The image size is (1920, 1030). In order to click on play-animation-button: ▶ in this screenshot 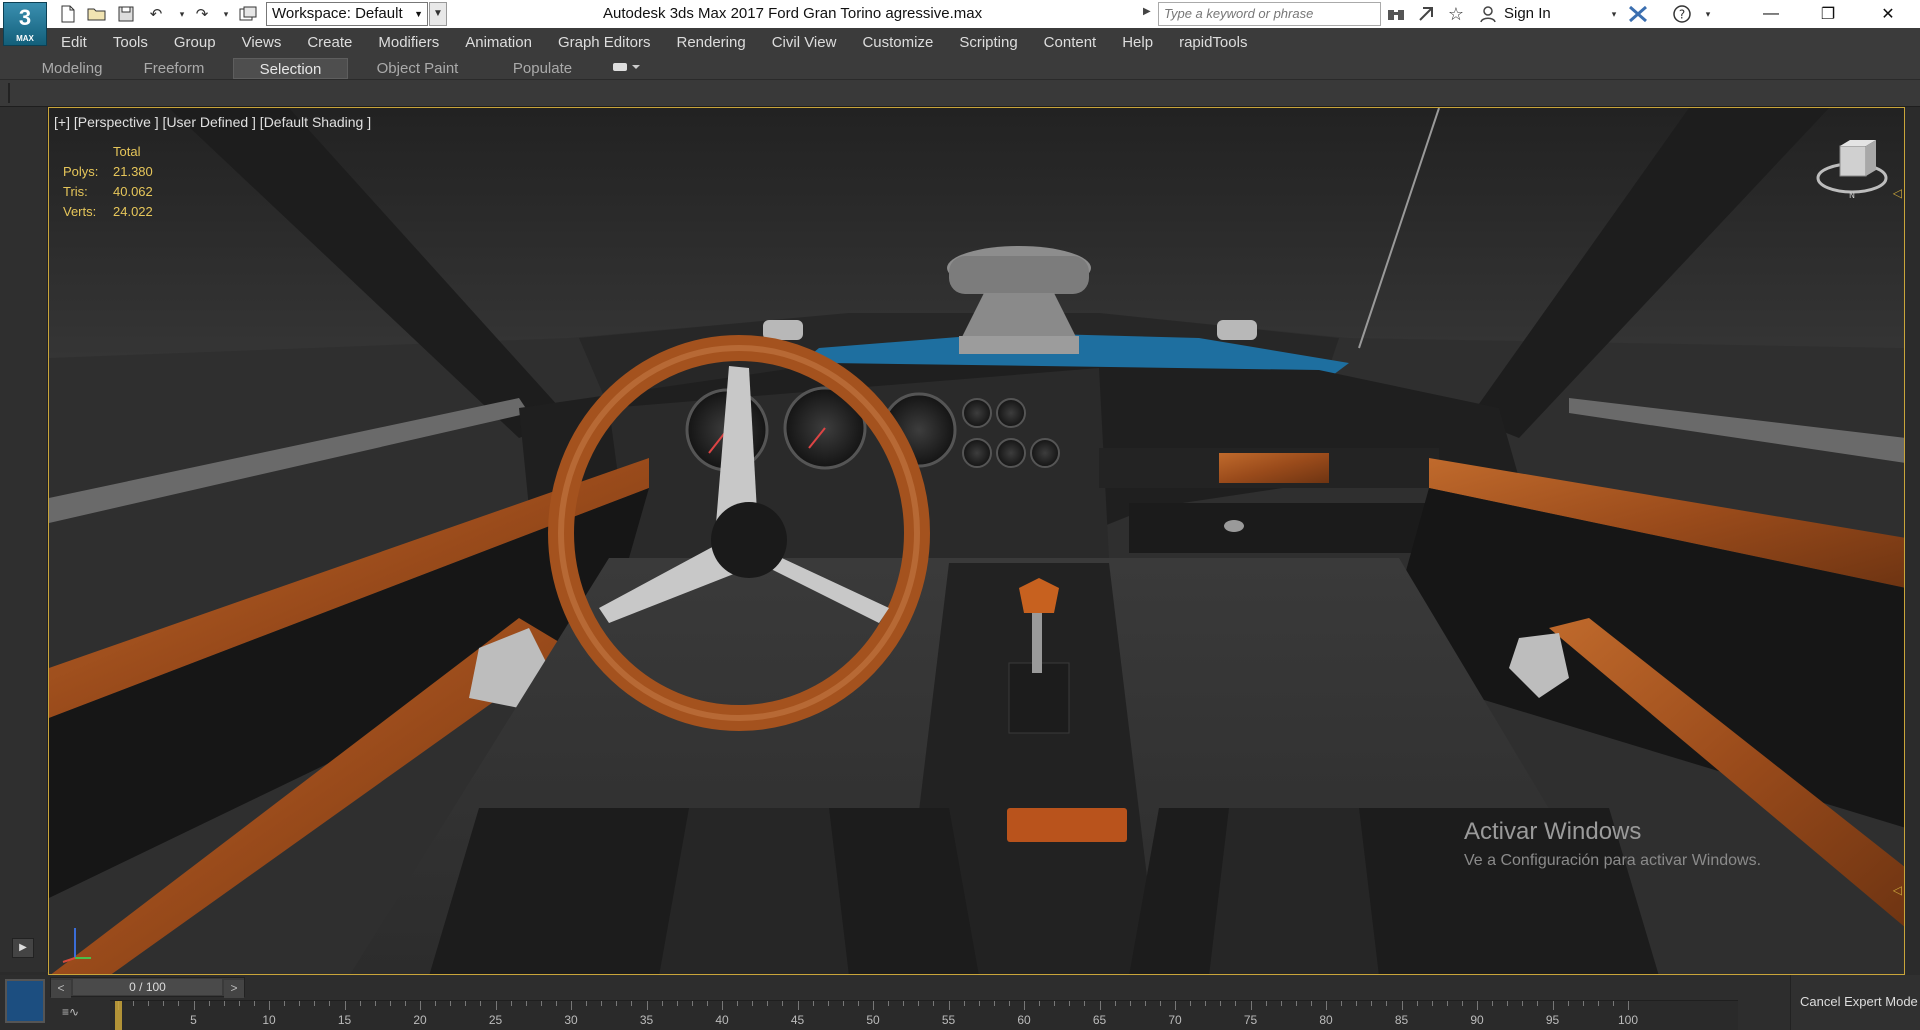, I will do `click(23, 948)`.